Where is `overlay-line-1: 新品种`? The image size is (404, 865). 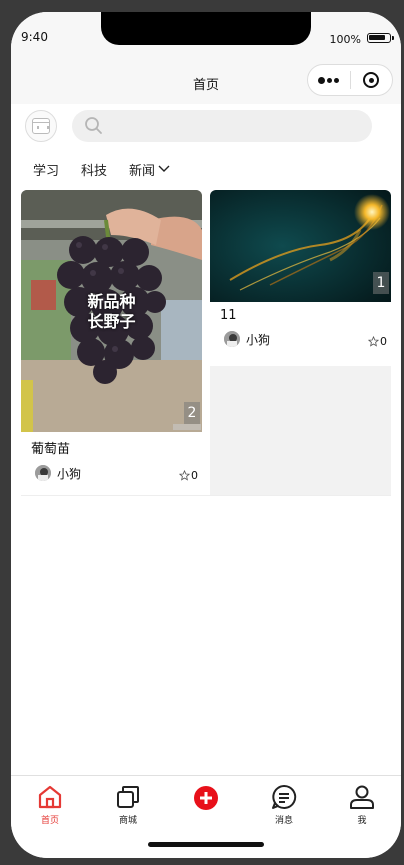
overlay-line-1: 新品种 is located at coordinates (111, 301).